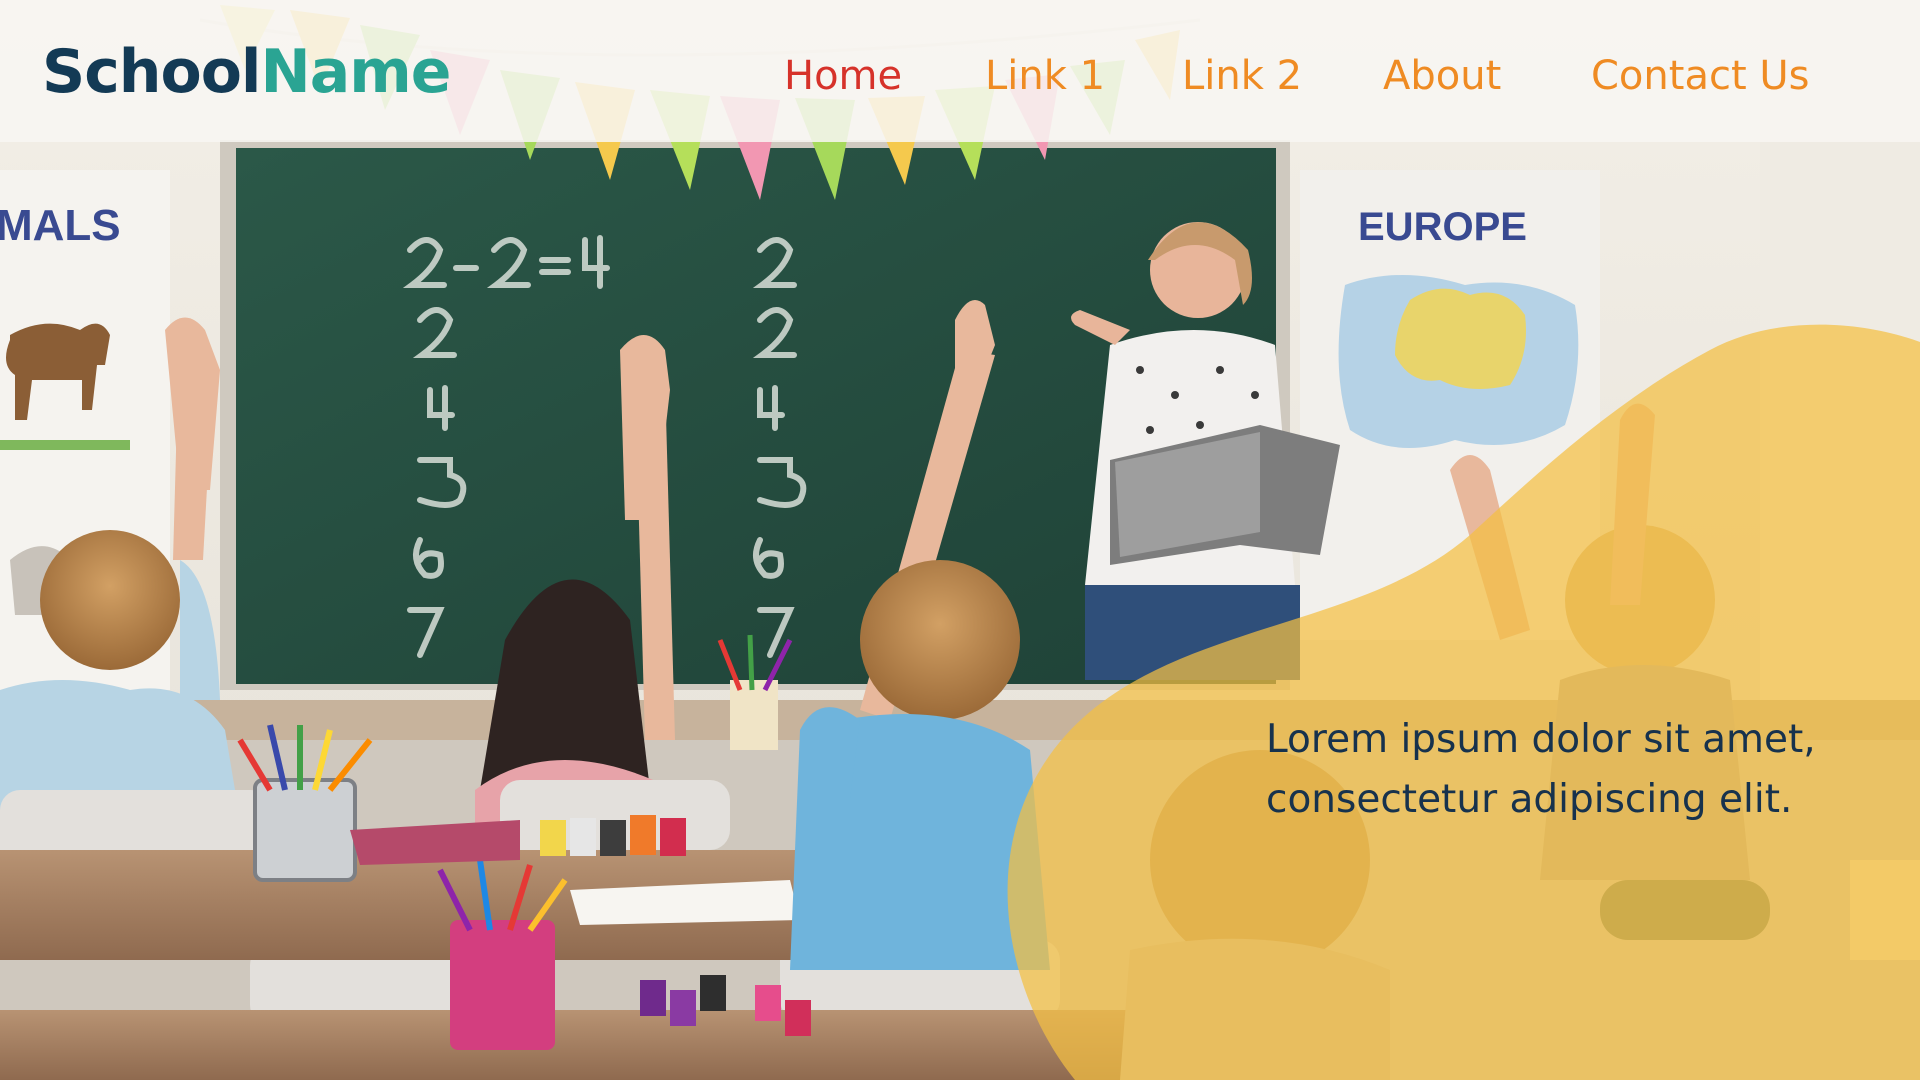 This screenshot has height=1080, width=1920. What do you see at coordinates (1242, 76) in the screenshot?
I see `nav-link-2: Link 2` at bounding box center [1242, 76].